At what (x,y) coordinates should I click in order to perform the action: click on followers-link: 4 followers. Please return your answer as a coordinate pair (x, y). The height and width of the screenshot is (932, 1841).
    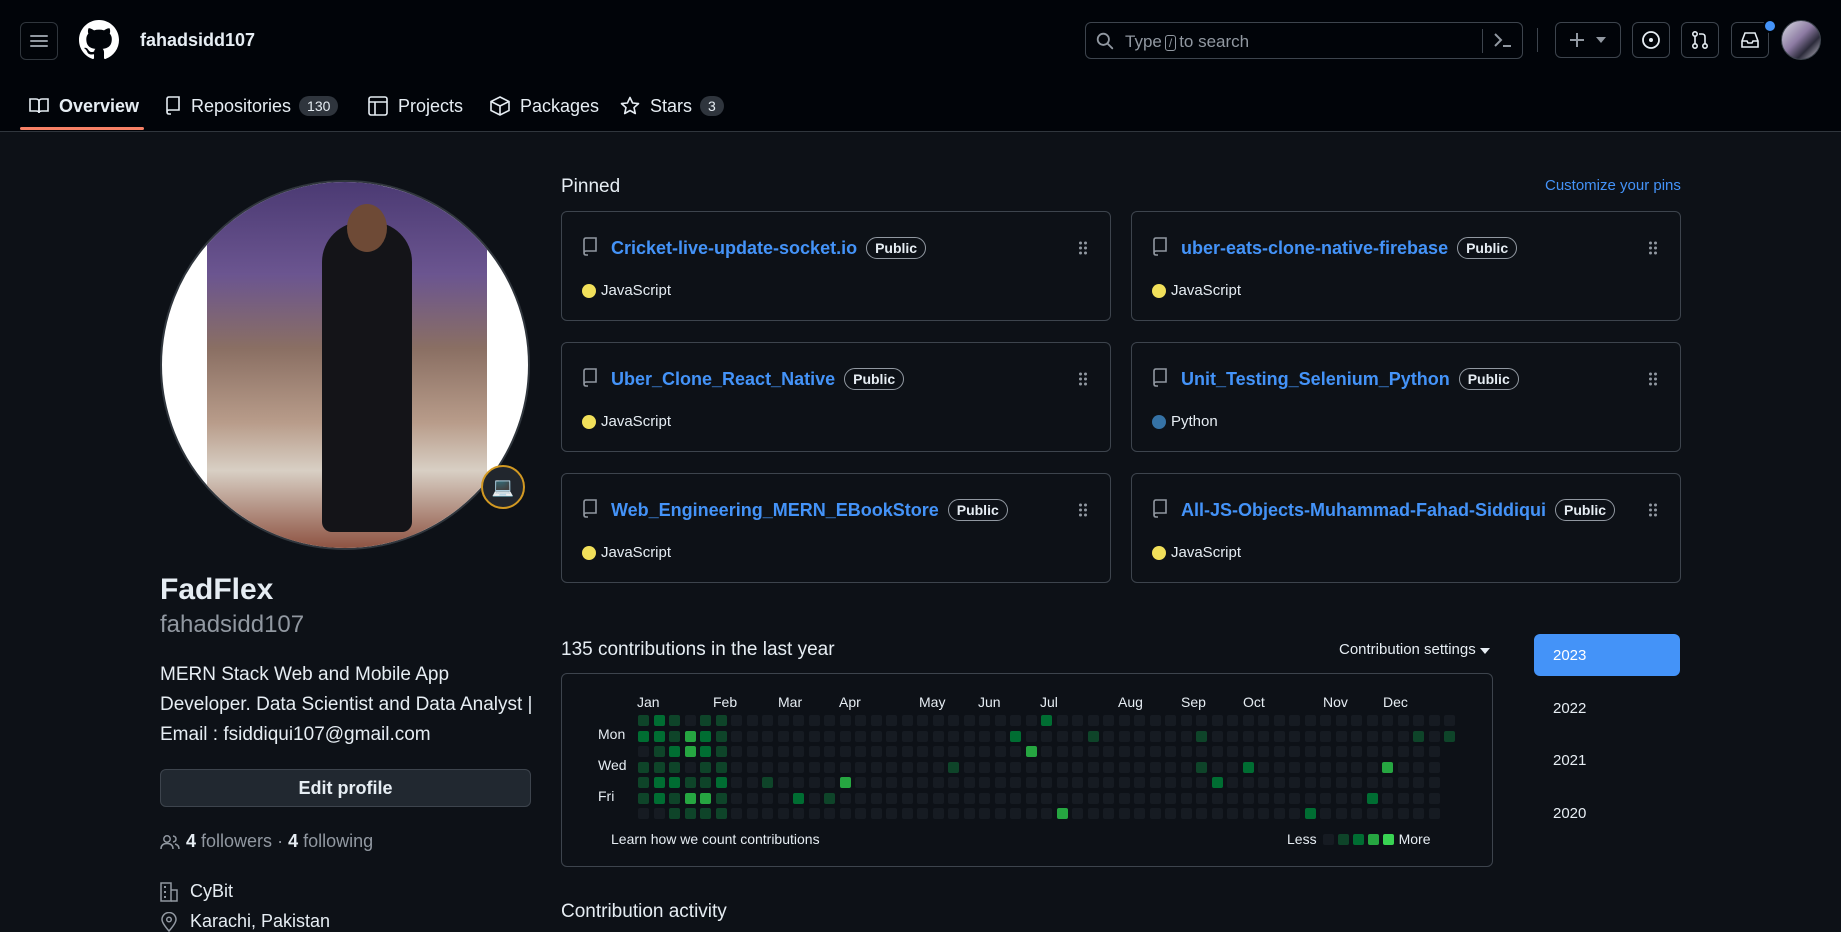
    Looking at the image, I should click on (229, 841).